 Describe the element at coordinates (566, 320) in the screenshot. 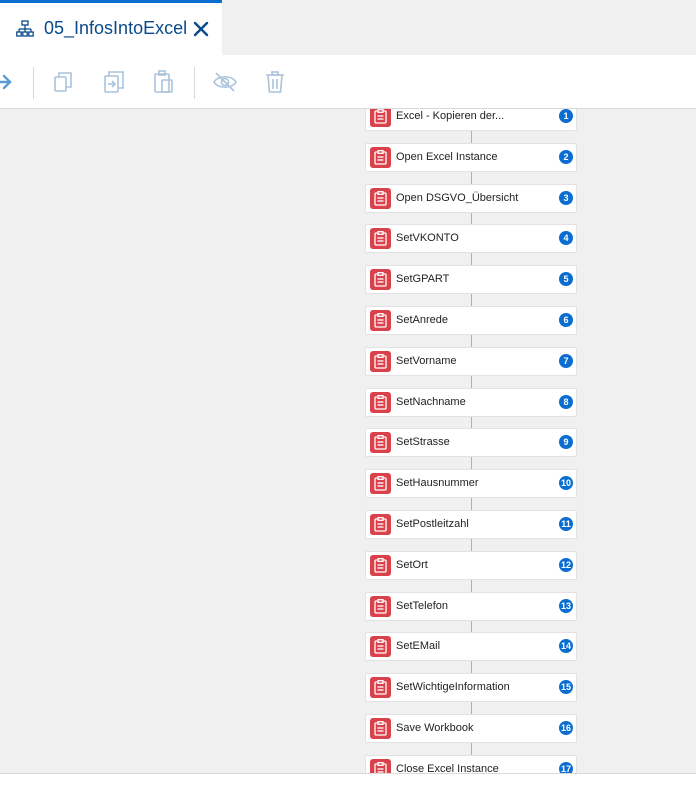

I see `step-number-badge: 6` at that location.